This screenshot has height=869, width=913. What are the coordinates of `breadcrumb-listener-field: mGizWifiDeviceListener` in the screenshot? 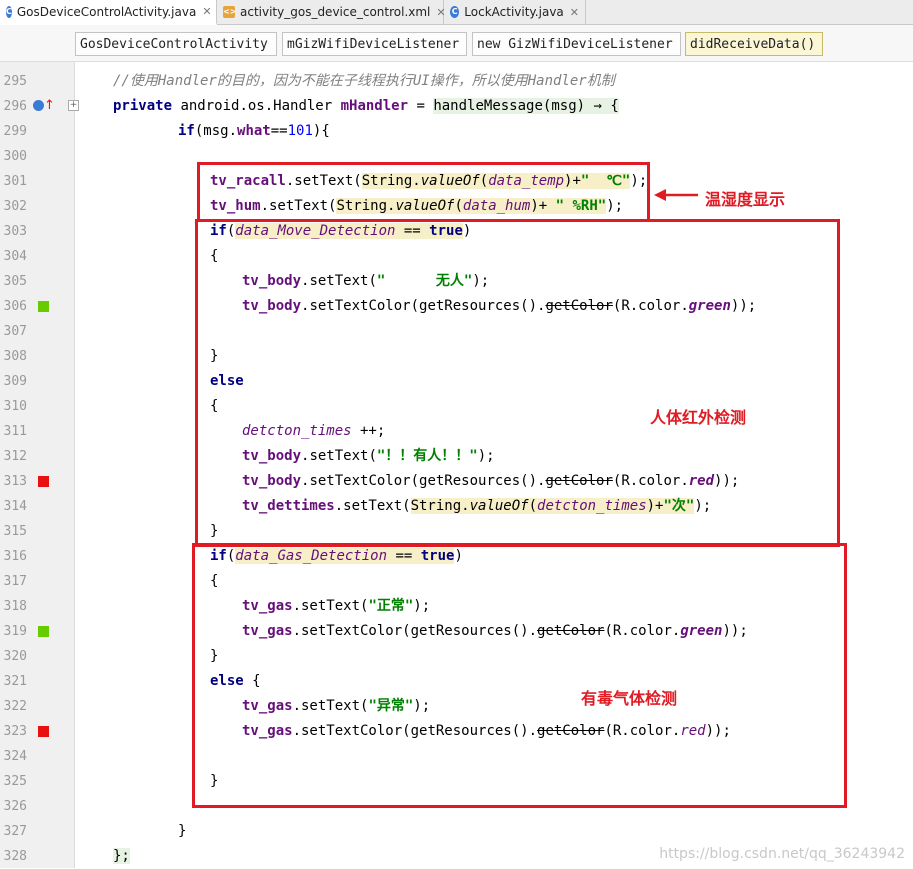 It's located at (374, 44).